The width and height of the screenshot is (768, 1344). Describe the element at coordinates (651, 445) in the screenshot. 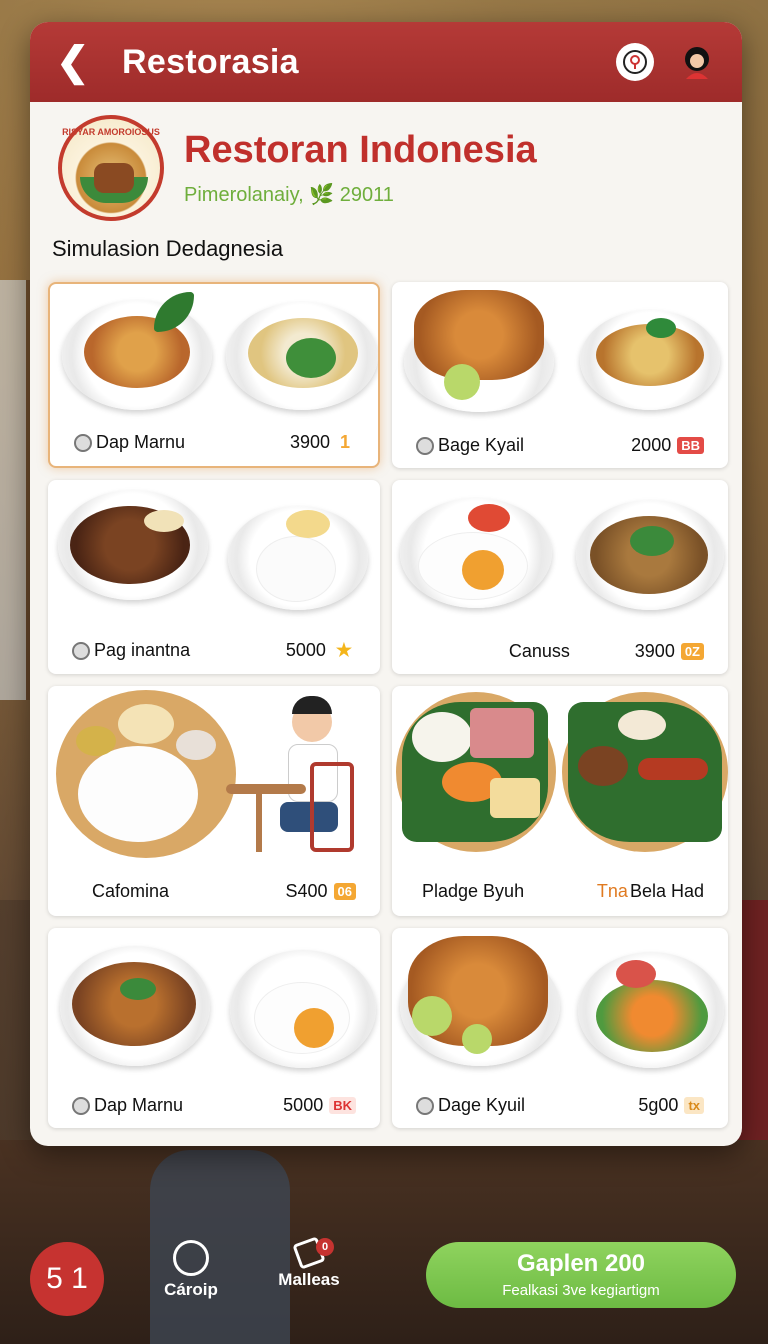

I see `menu-item-price: 2000` at that location.